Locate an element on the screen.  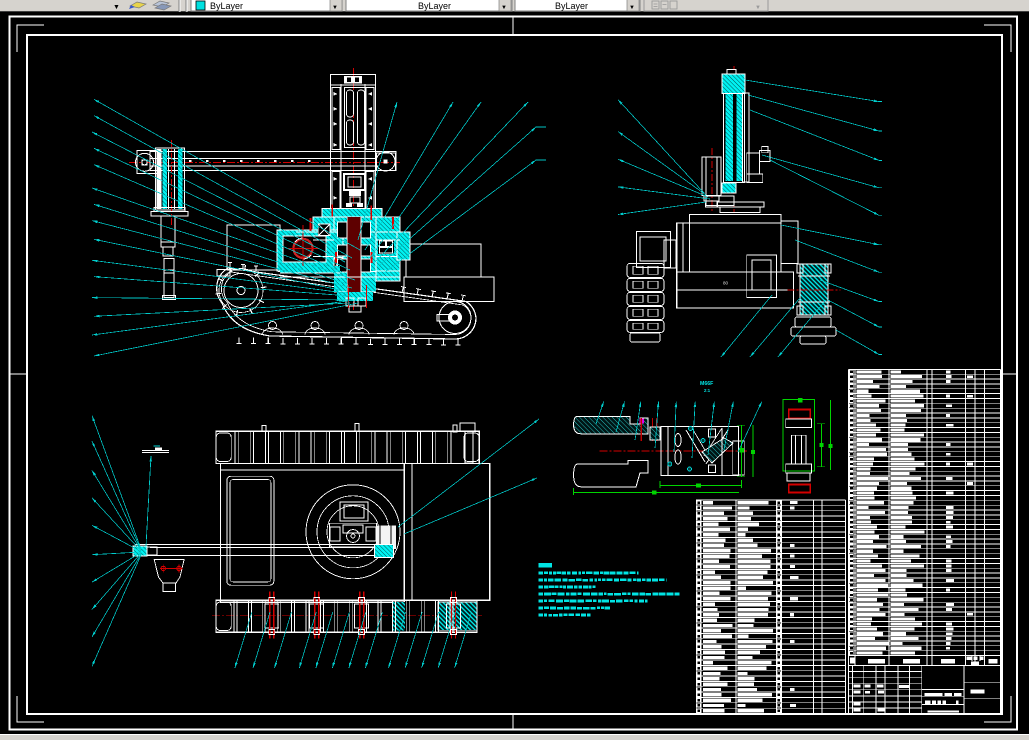
svg-text: 2:1 is located at coordinates (707, 390).